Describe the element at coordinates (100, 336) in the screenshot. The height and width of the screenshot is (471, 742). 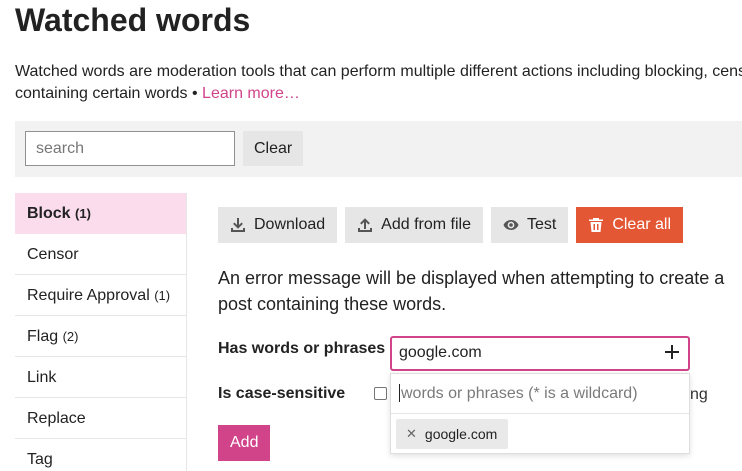
I see `sidebar-item-flag: Flag (2)` at that location.